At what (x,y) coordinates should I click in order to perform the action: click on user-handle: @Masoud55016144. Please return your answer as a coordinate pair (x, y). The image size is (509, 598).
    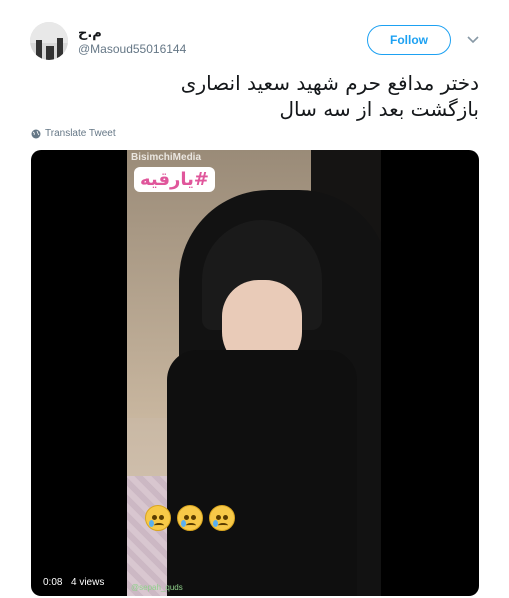
    Looking at the image, I should click on (132, 49).